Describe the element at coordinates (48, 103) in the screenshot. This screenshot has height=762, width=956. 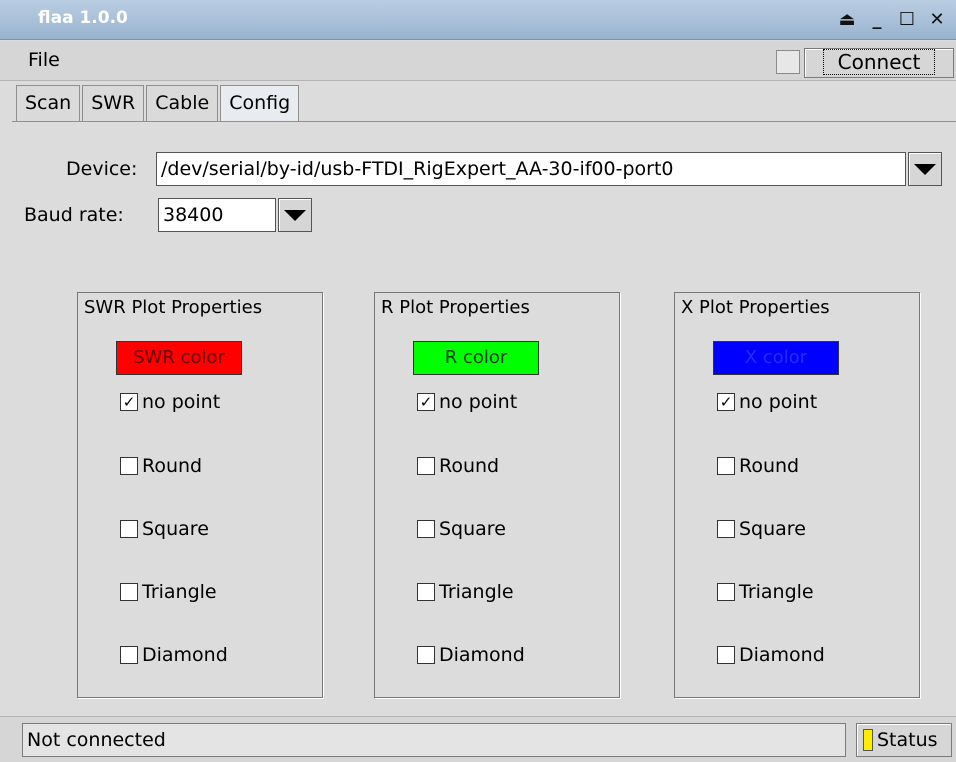
I see `tab-scan: Scan` at that location.